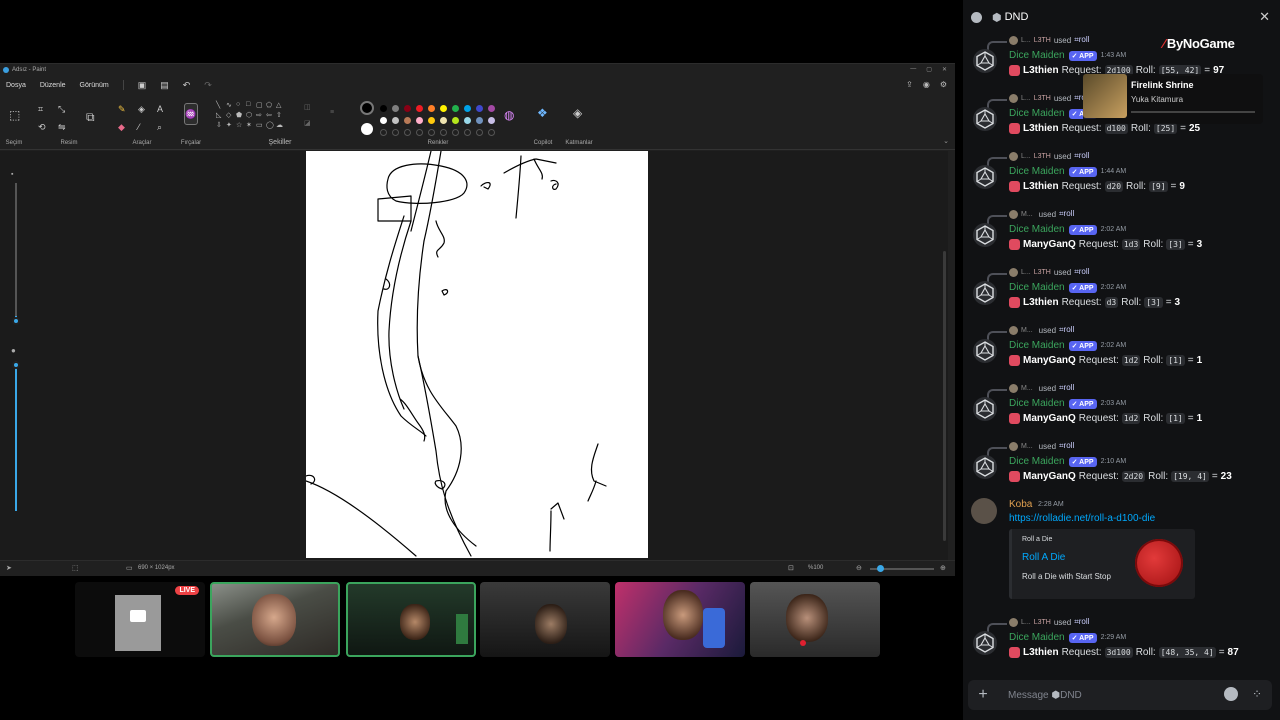  Describe the element at coordinates (159, 127) in the screenshot. I see `magnifier-icon: ⌕` at that location.